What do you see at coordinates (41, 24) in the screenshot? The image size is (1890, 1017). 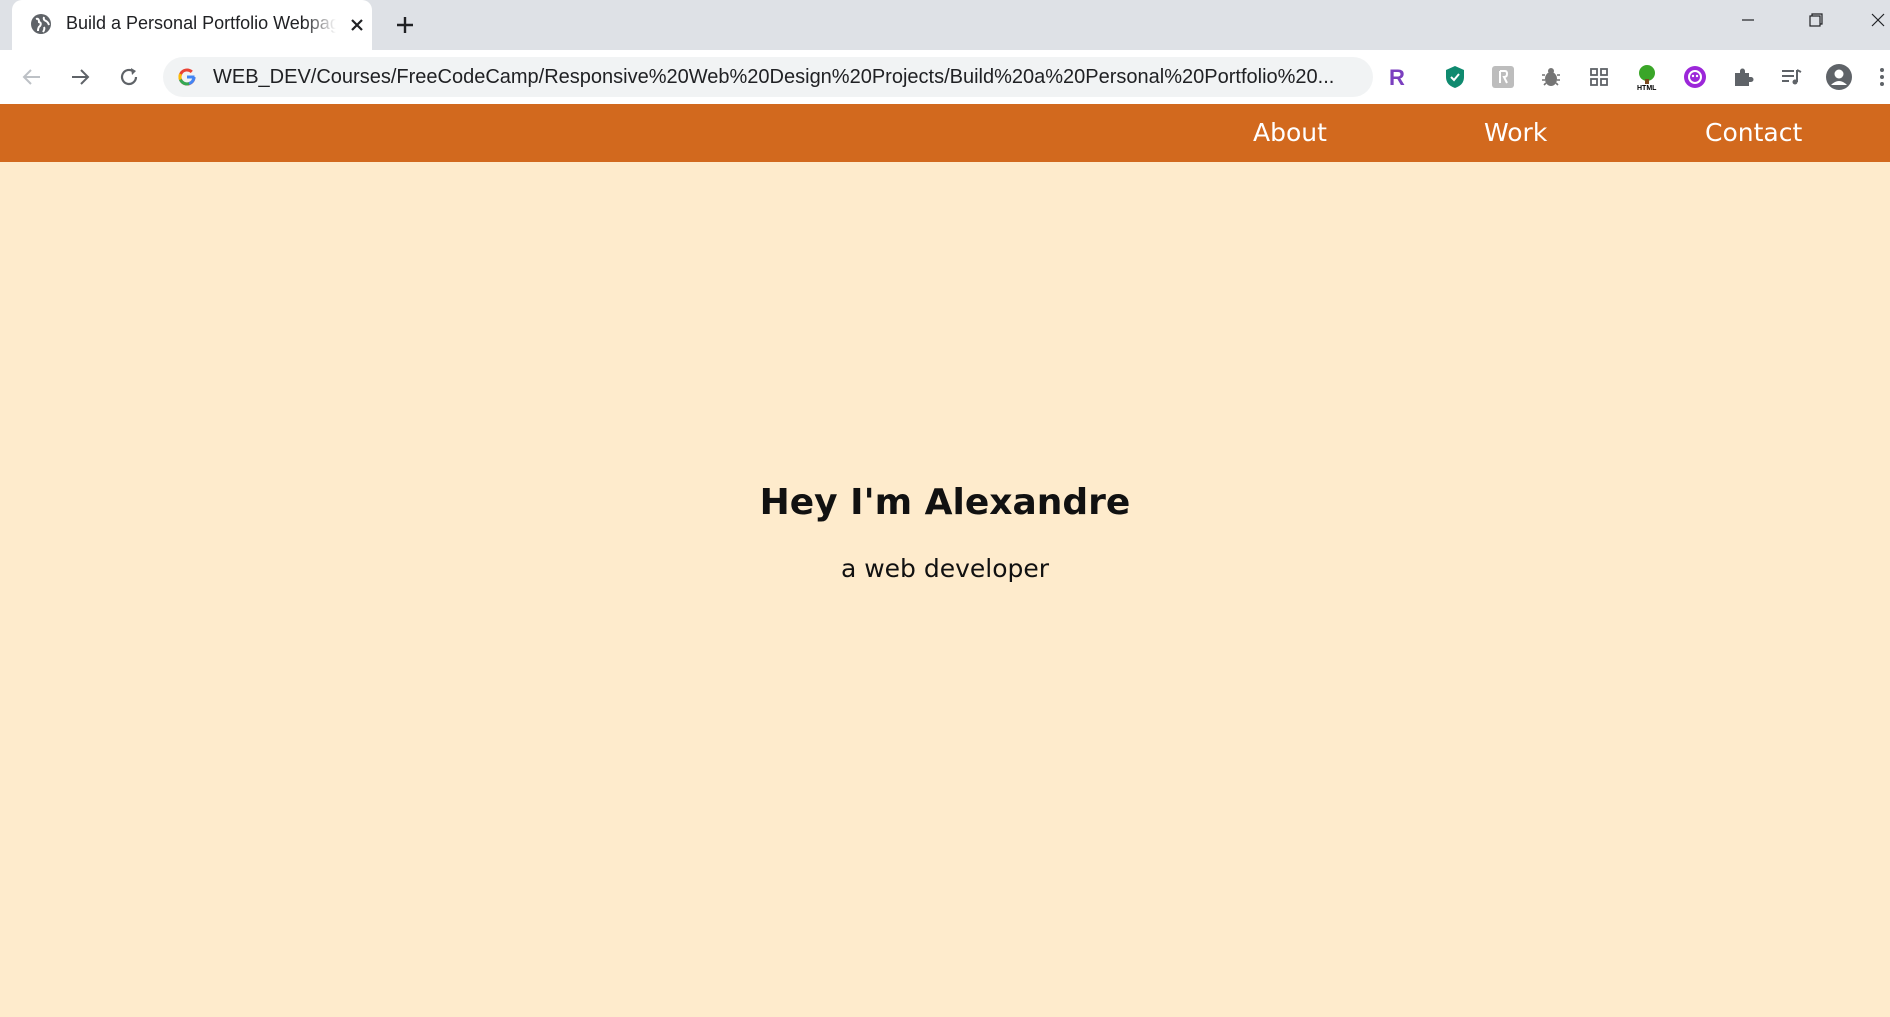 I see `globe-icon` at bounding box center [41, 24].